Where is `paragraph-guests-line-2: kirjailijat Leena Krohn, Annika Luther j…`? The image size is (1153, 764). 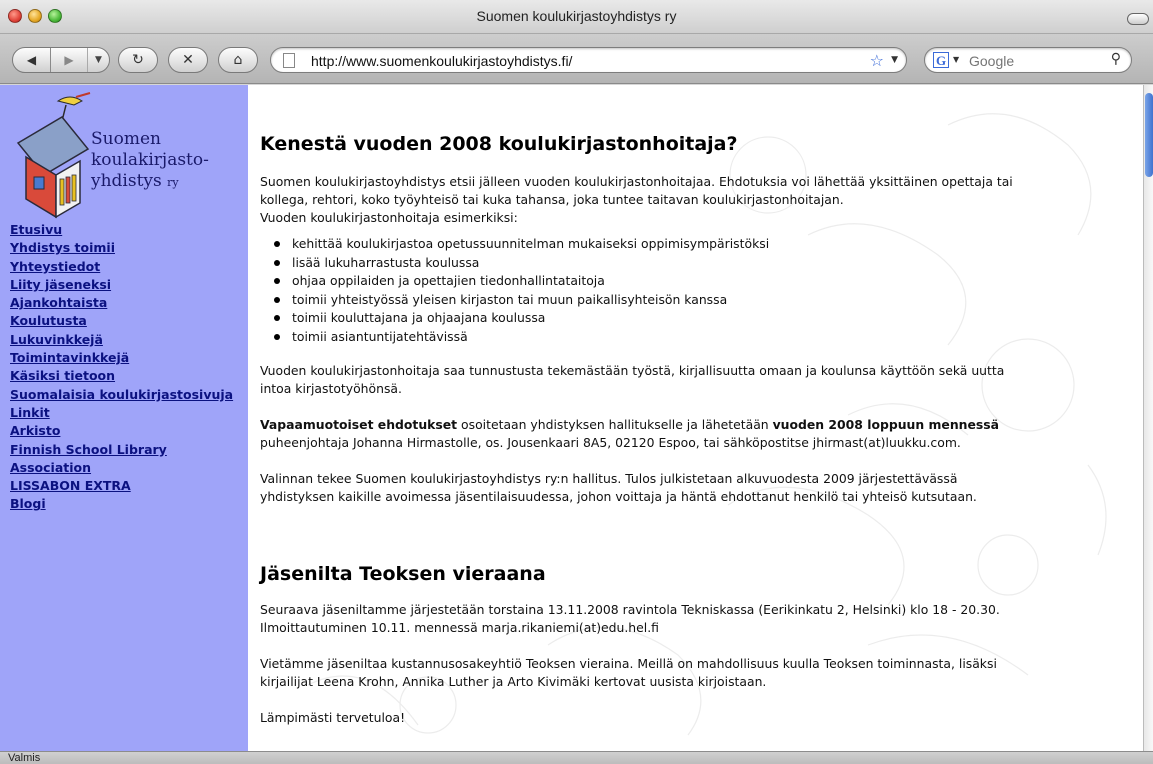
paragraph-guests-line-2: kirjailijat Leena Krohn, Annika Luther j… is located at coordinates (513, 681).